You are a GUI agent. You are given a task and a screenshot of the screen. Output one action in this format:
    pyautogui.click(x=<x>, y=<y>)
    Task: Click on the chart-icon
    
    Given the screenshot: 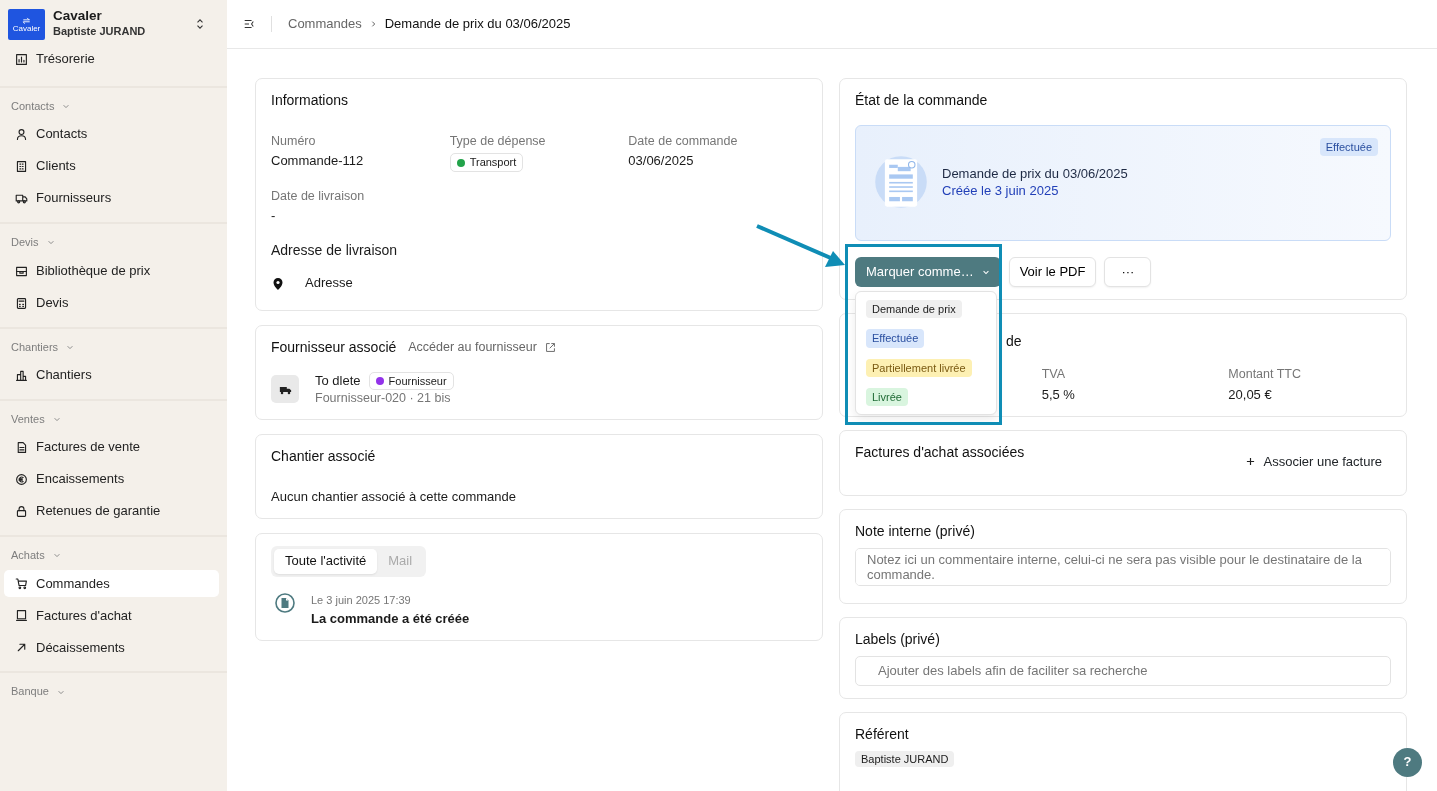 What is the action you would take?
    pyautogui.click(x=21, y=59)
    